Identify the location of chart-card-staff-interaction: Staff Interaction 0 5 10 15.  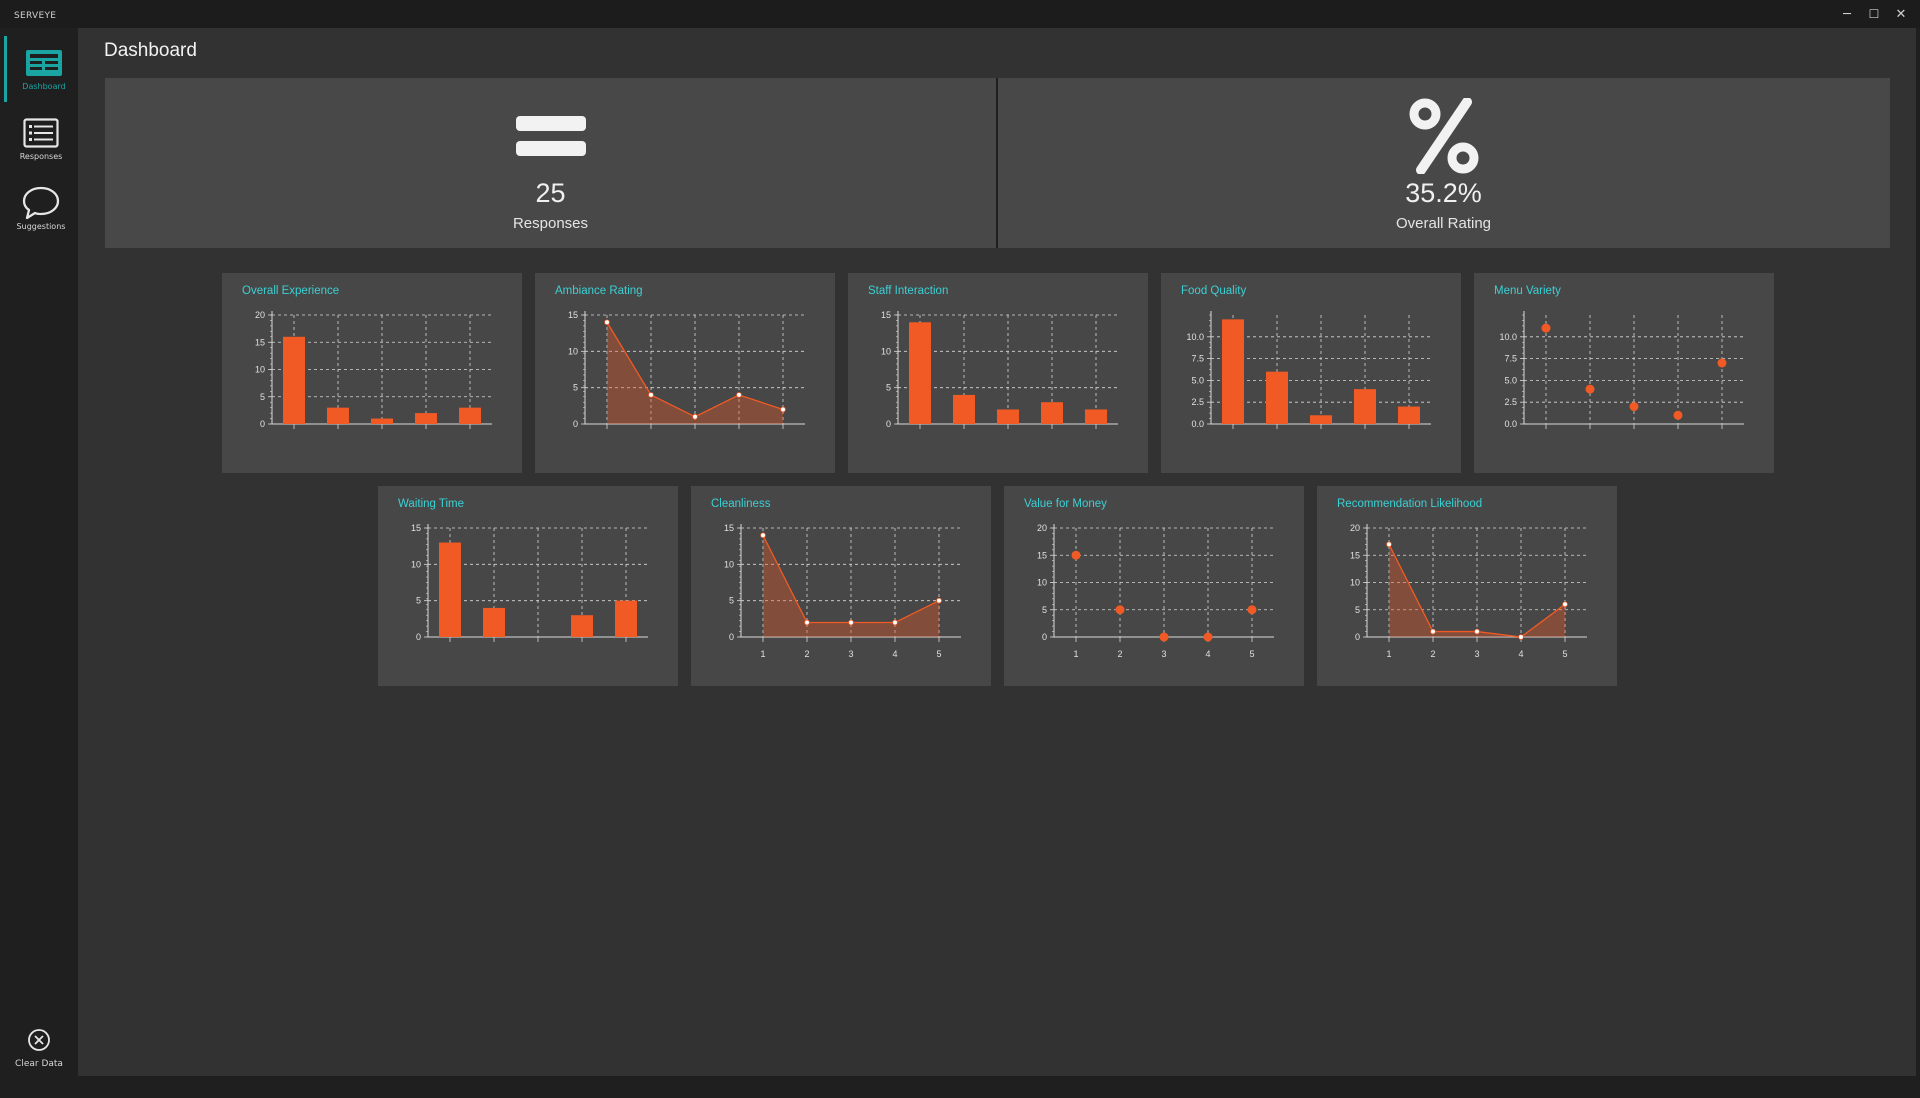
(998, 373).